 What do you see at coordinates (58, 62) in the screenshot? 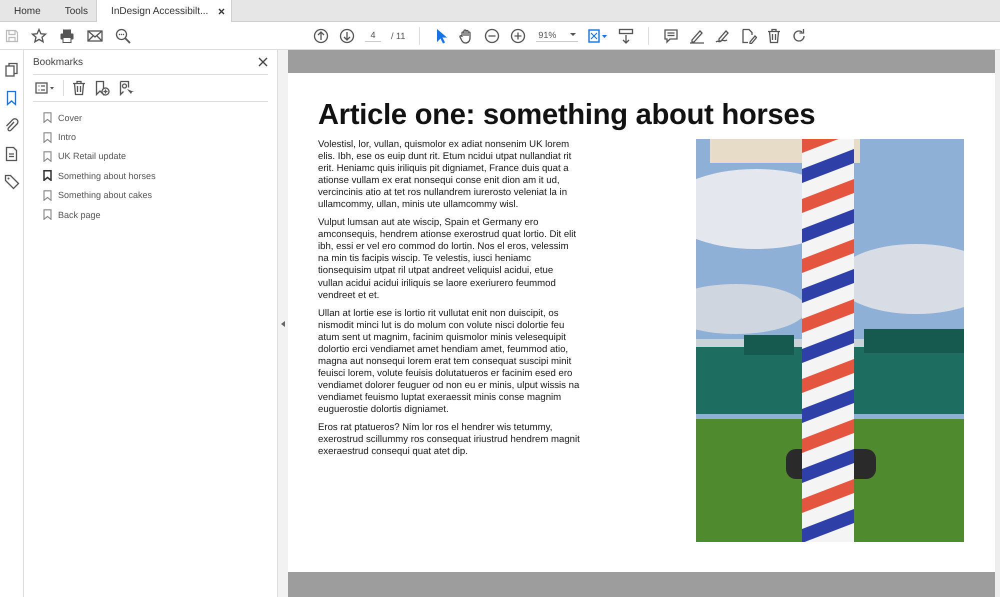
I see `panel-title: Bookmarks` at bounding box center [58, 62].